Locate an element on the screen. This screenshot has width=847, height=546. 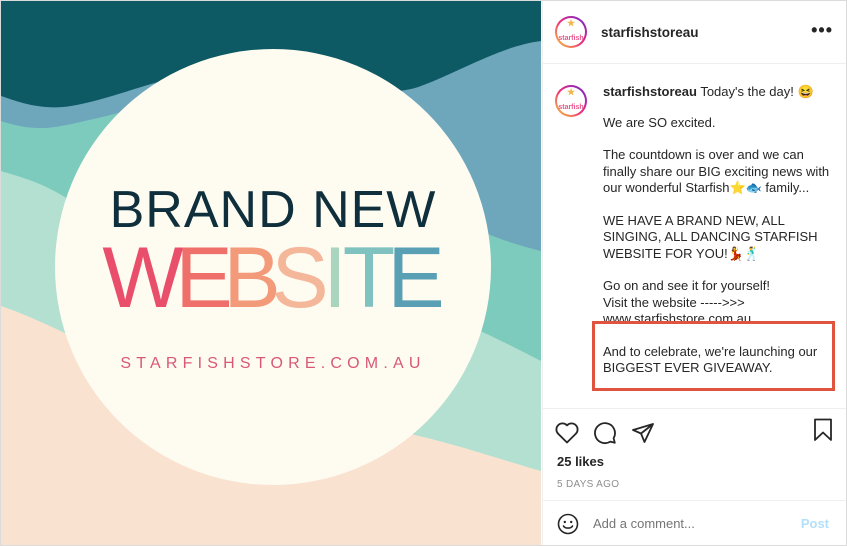
comment-icon is located at coordinates (605, 433).